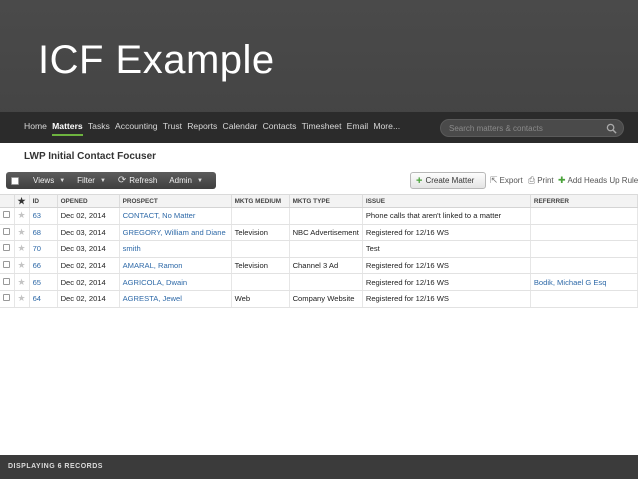  What do you see at coordinates (175, 266) in the screenshot?
I see `cell-prospect: AMARAL, Ramon` at bounding box center [175, 266].